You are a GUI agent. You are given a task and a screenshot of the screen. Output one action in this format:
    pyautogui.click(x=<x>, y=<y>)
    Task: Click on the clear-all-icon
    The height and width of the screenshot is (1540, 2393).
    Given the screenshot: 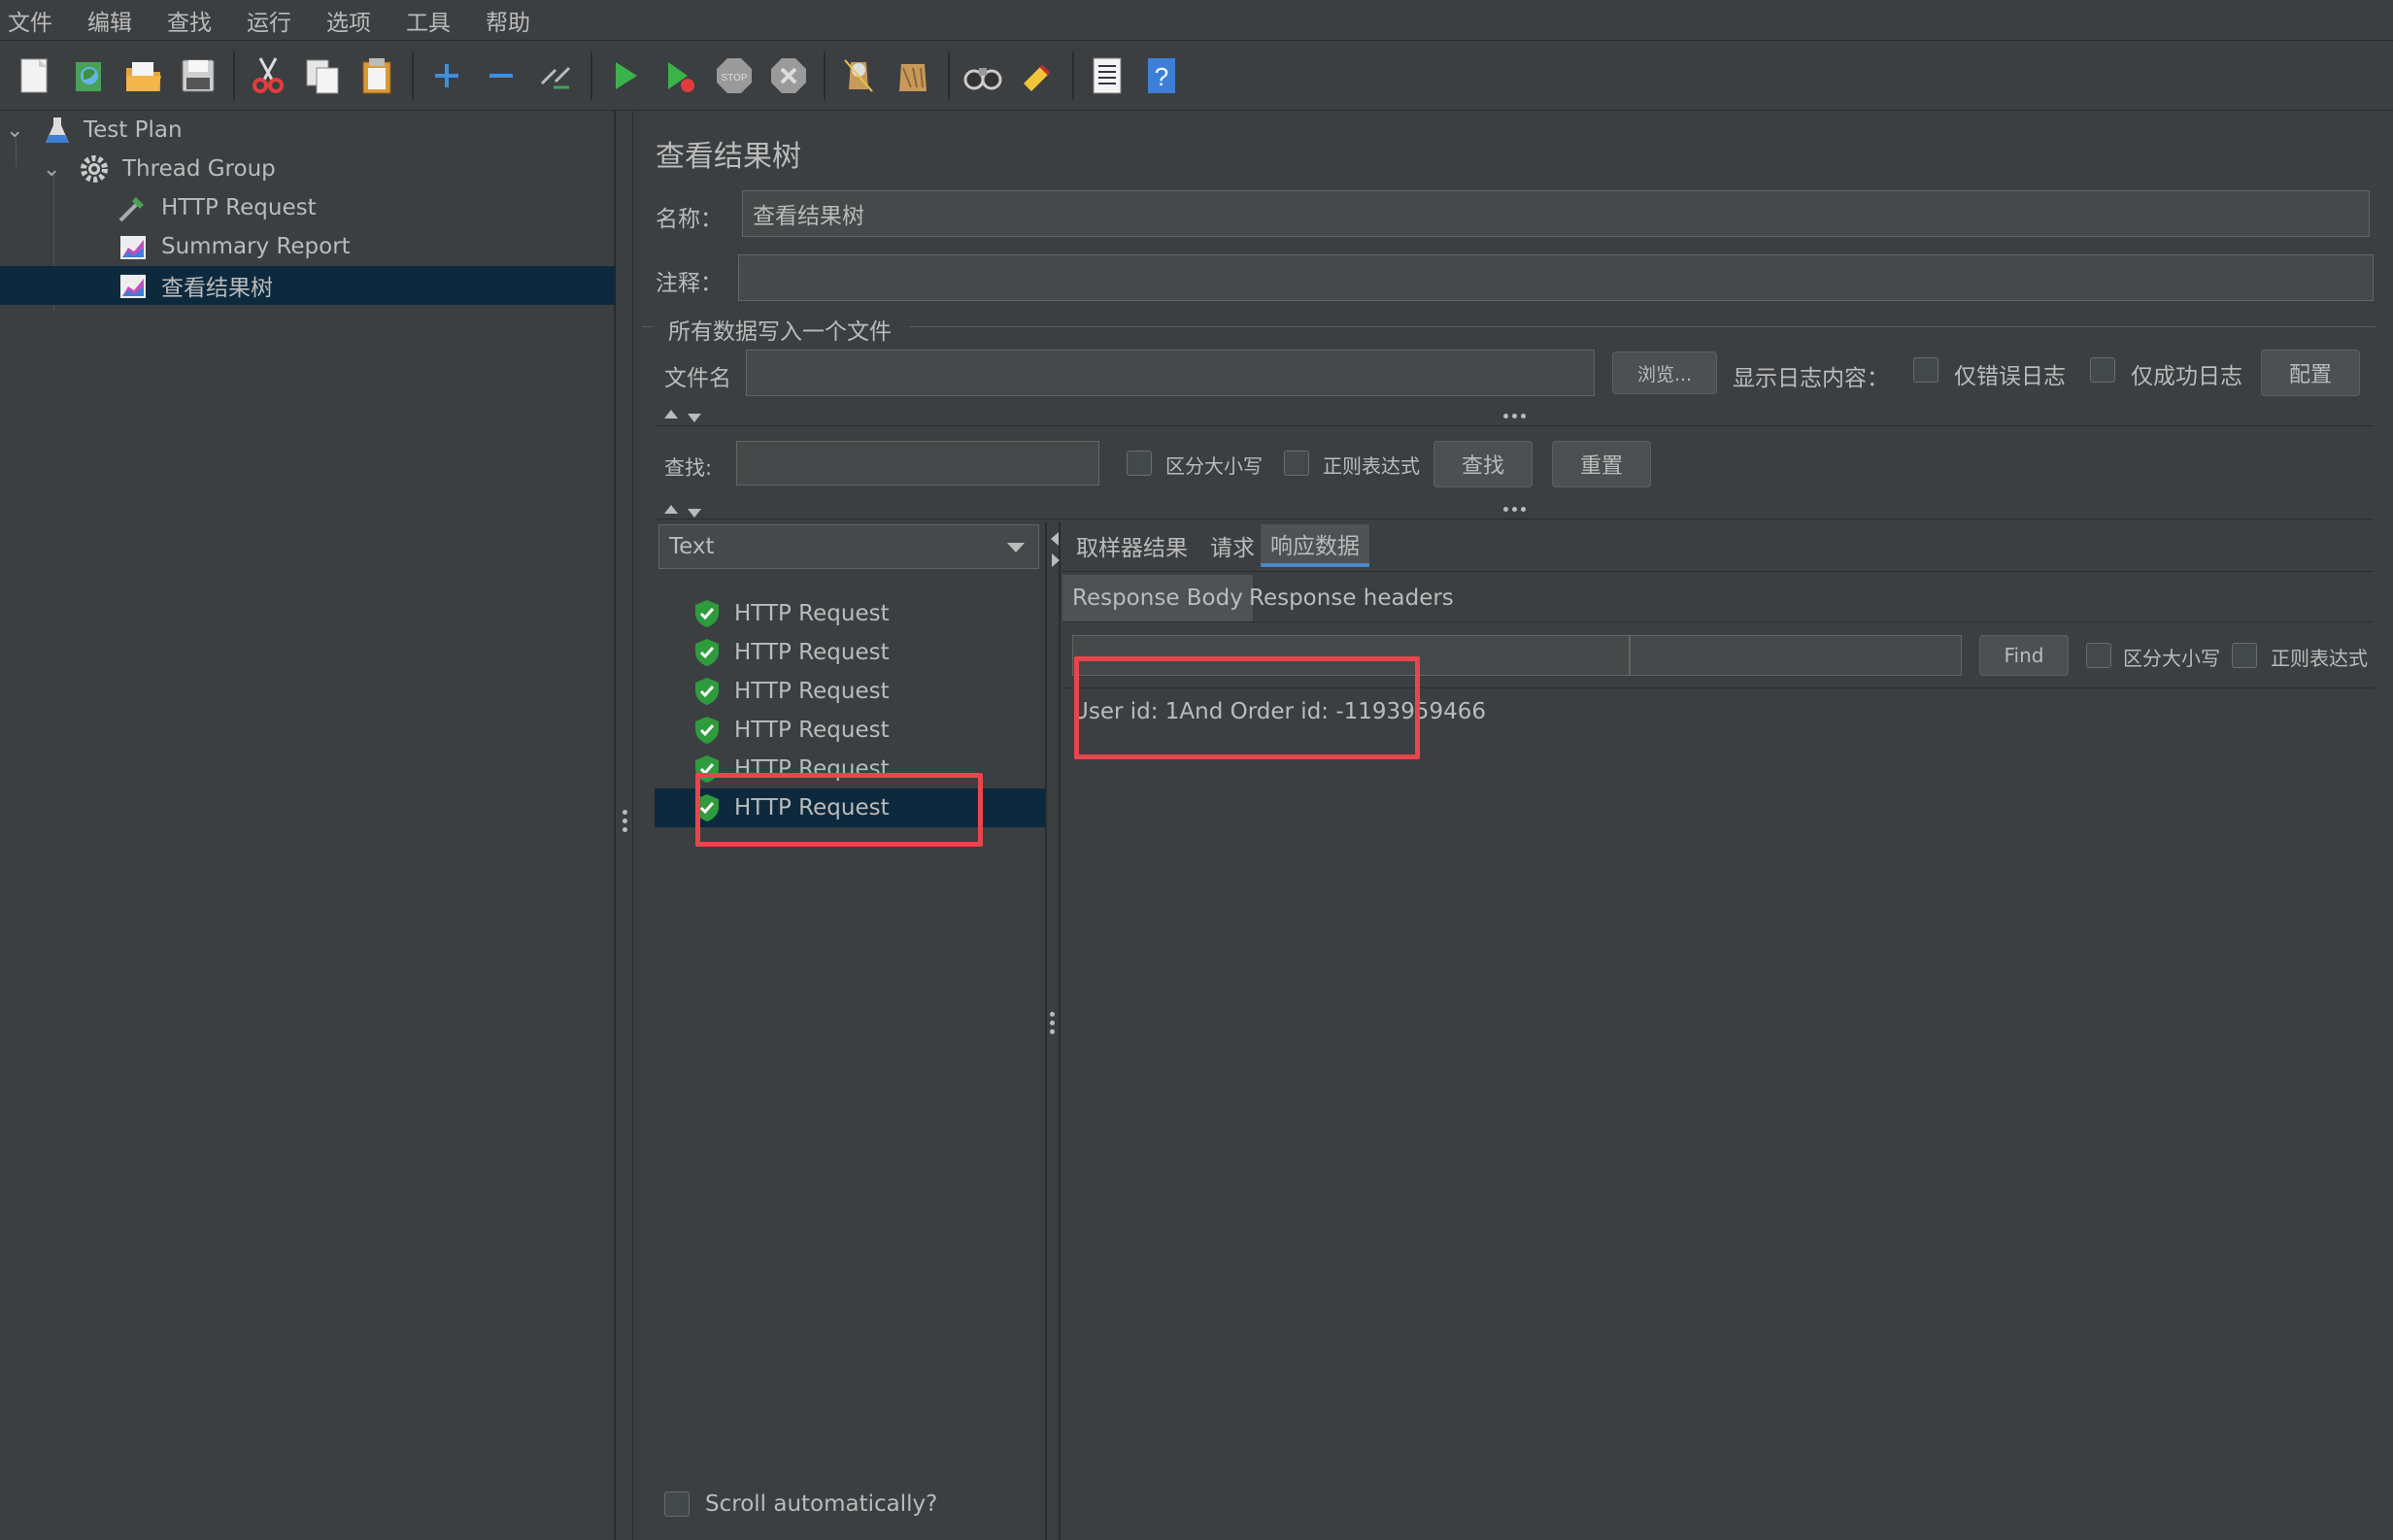 What is the action you would take?
    pyautogui.click(x=913, y=75)
    